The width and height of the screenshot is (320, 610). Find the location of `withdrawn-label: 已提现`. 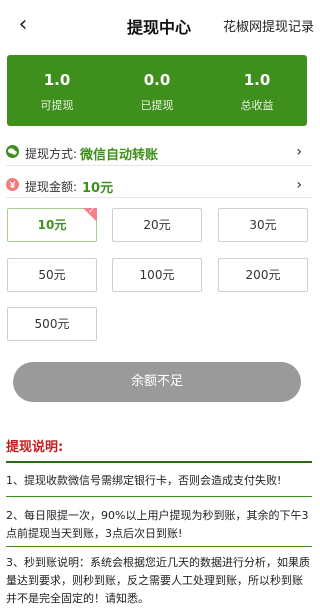

withdrawn-label: 已提现 is located at coordinates (157, 105).